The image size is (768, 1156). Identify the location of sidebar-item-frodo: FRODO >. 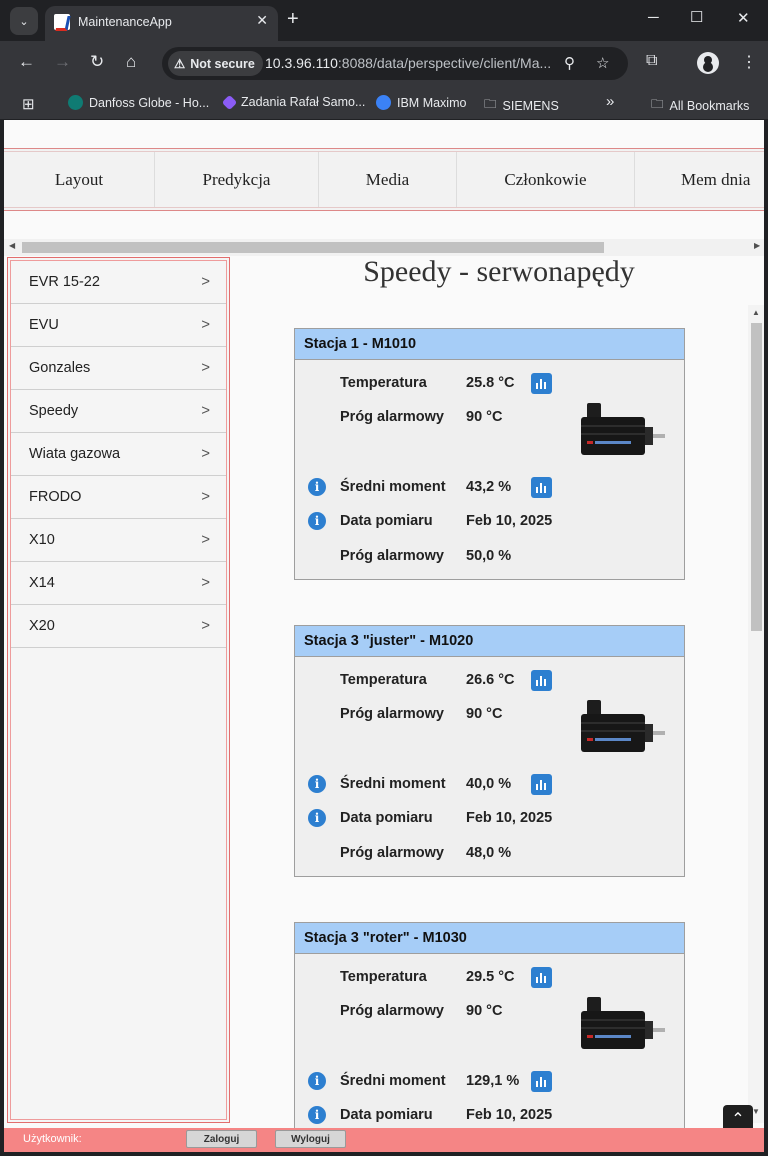
(118, 497).